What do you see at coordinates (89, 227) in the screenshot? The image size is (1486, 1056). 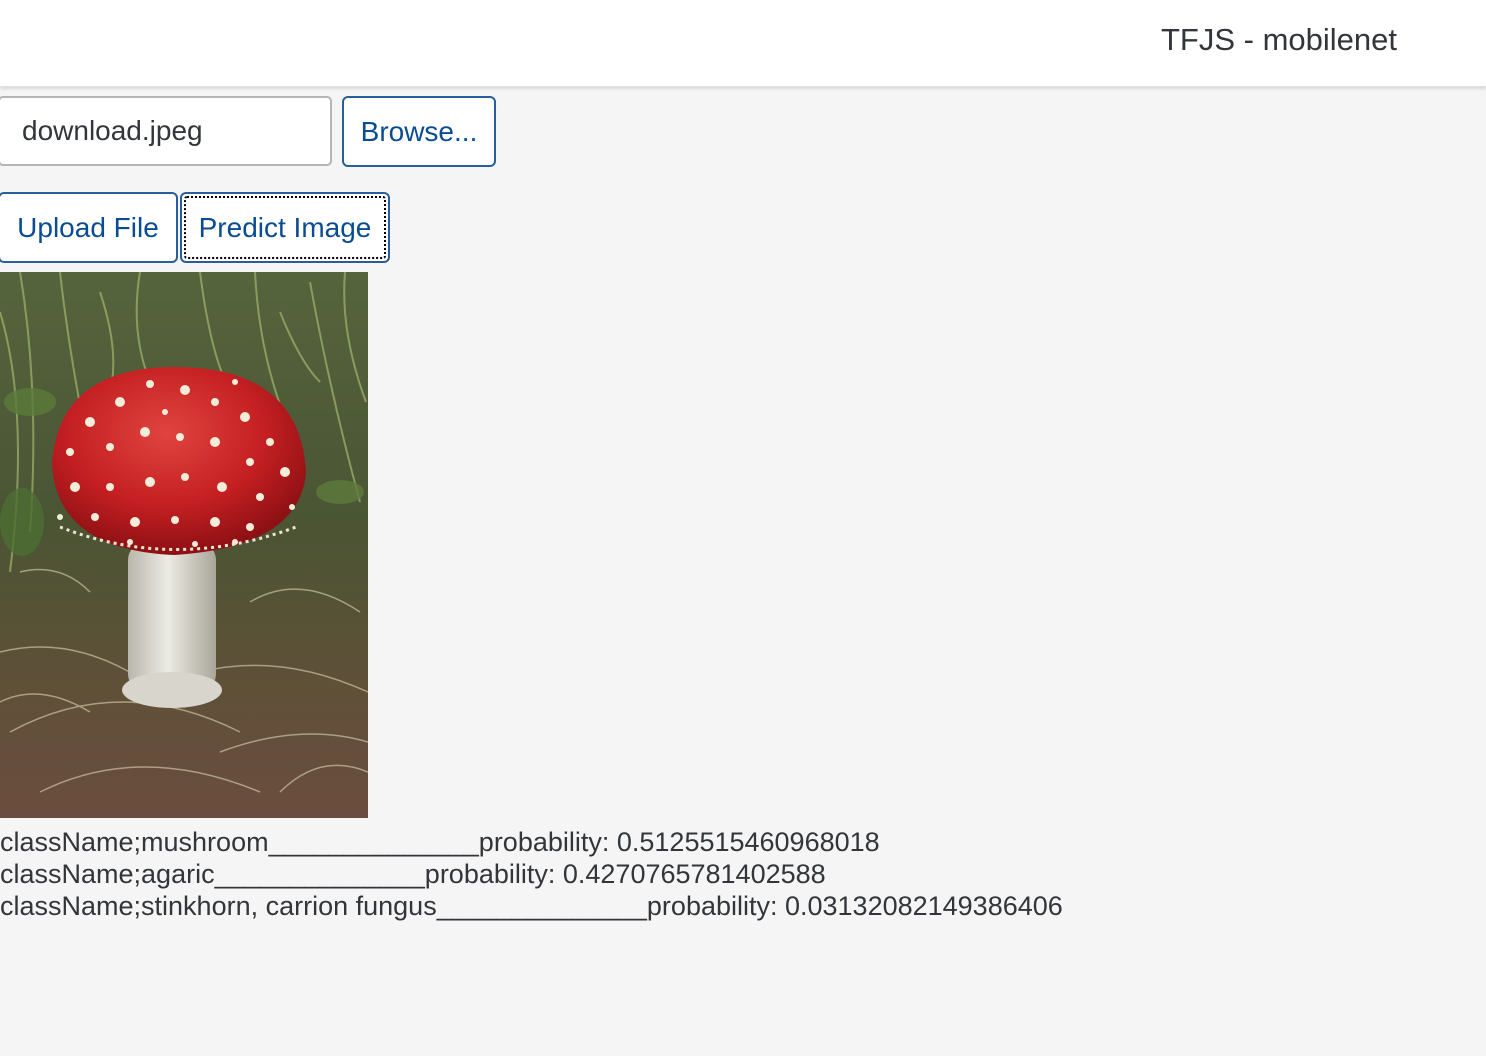 I see `upload-file-button: Upload File` at bounding box center [89, 227].